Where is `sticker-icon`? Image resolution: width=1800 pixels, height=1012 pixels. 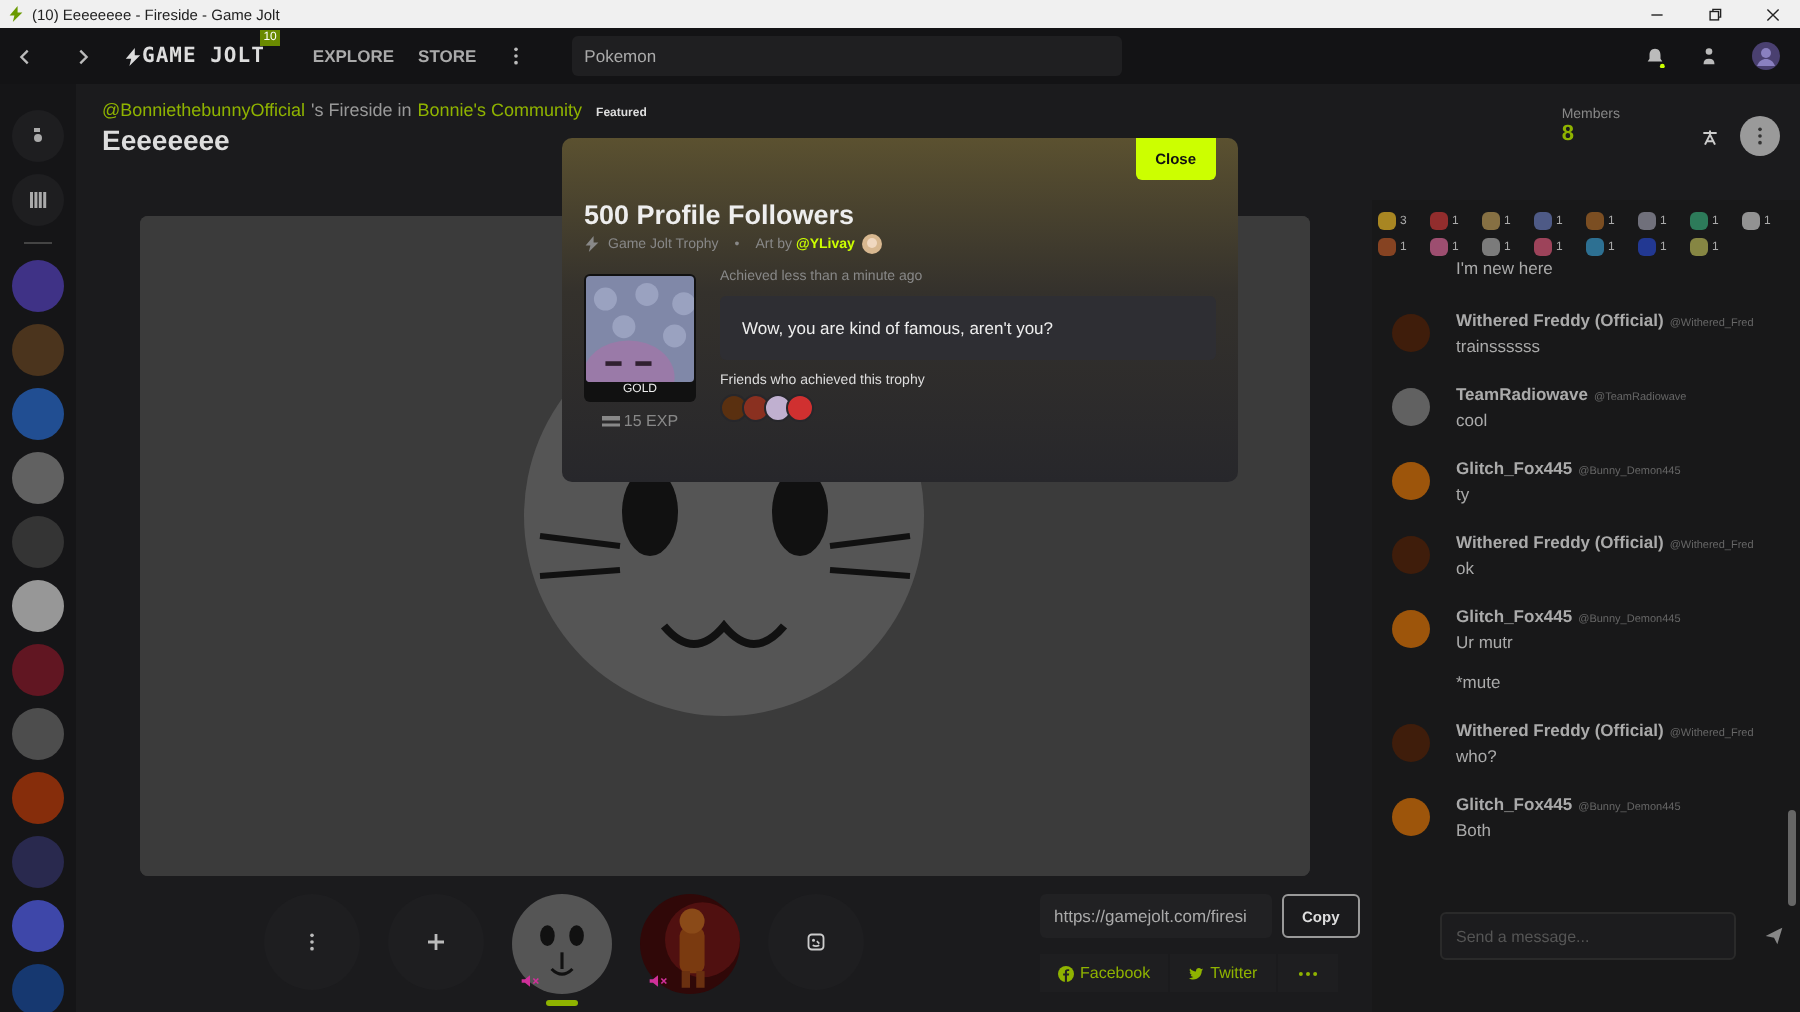
sticker-icon is located at coordinates (816, 942).